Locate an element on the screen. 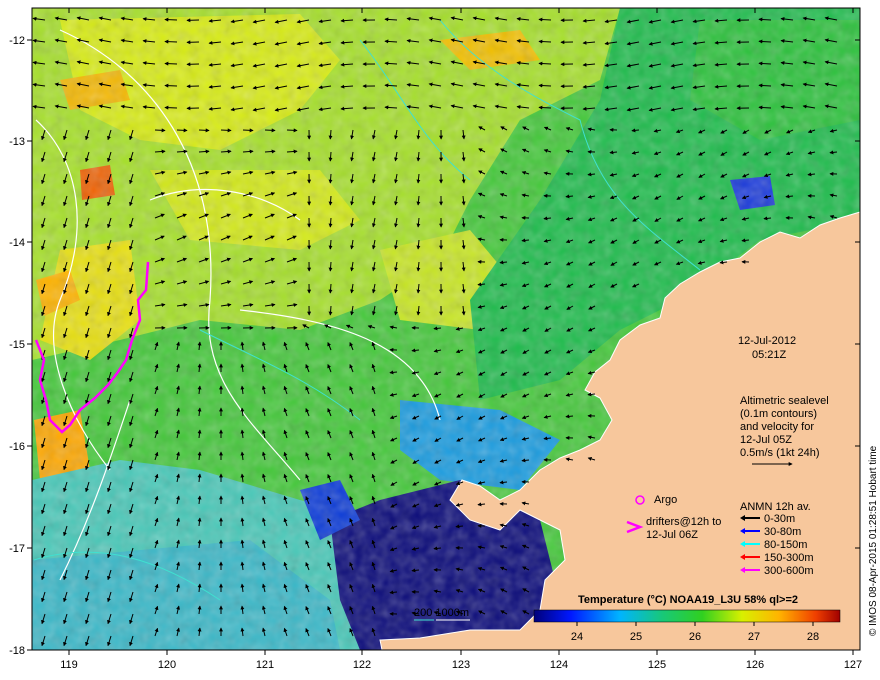 This screenshot has width=880, height=680. lon-tick-label: 120 is located at coordinates (167, 665).